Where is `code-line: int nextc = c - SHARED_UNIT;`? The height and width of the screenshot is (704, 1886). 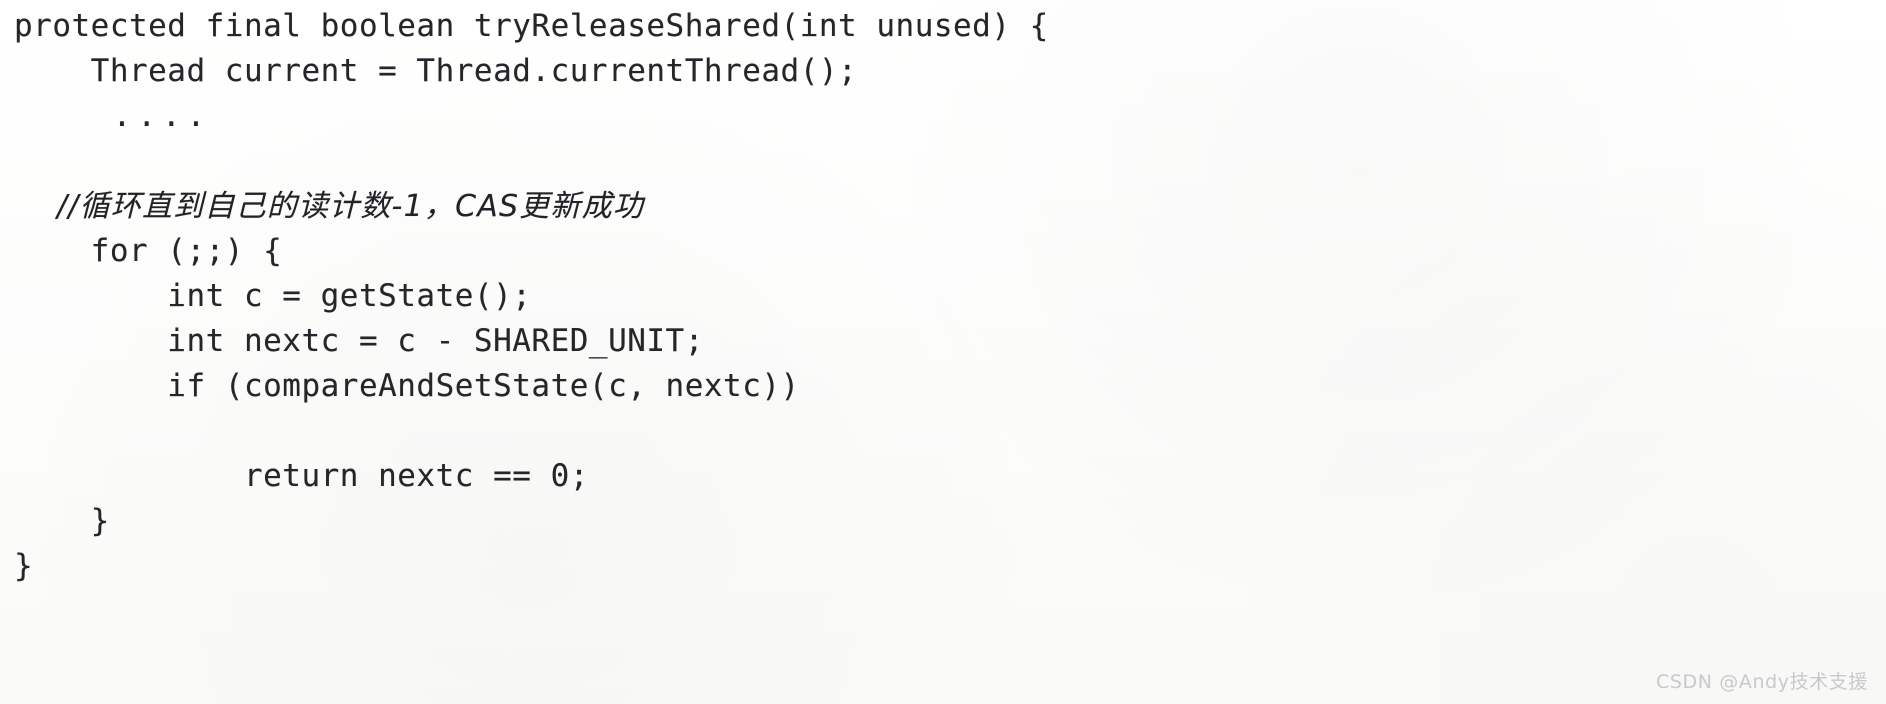
code-line: int nextc = c - SHARED_UNIT; is located at coordinates (359, 341).